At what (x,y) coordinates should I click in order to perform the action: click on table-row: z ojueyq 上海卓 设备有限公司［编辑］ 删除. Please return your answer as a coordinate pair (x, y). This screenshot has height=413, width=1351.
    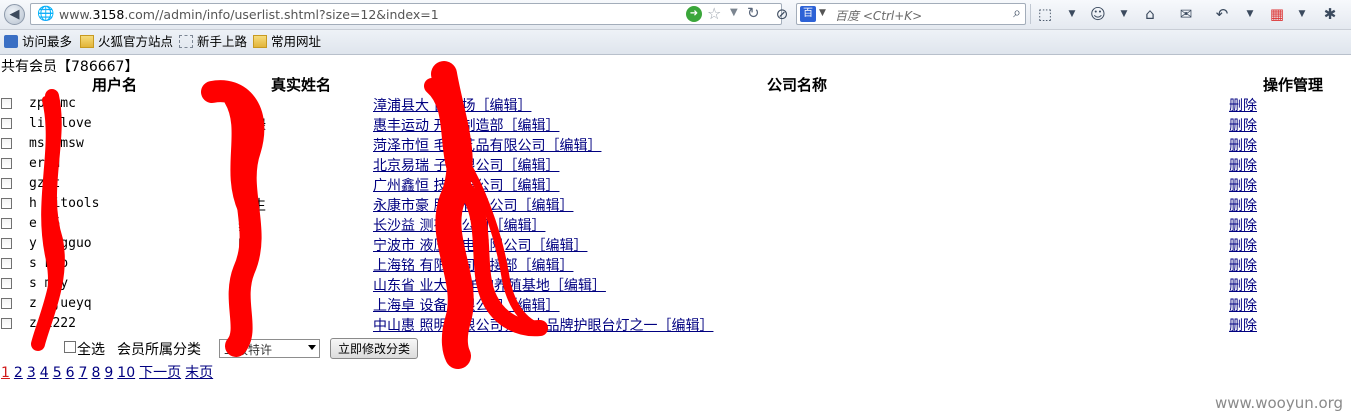
    Looking at the image, I should click on (675, 304).